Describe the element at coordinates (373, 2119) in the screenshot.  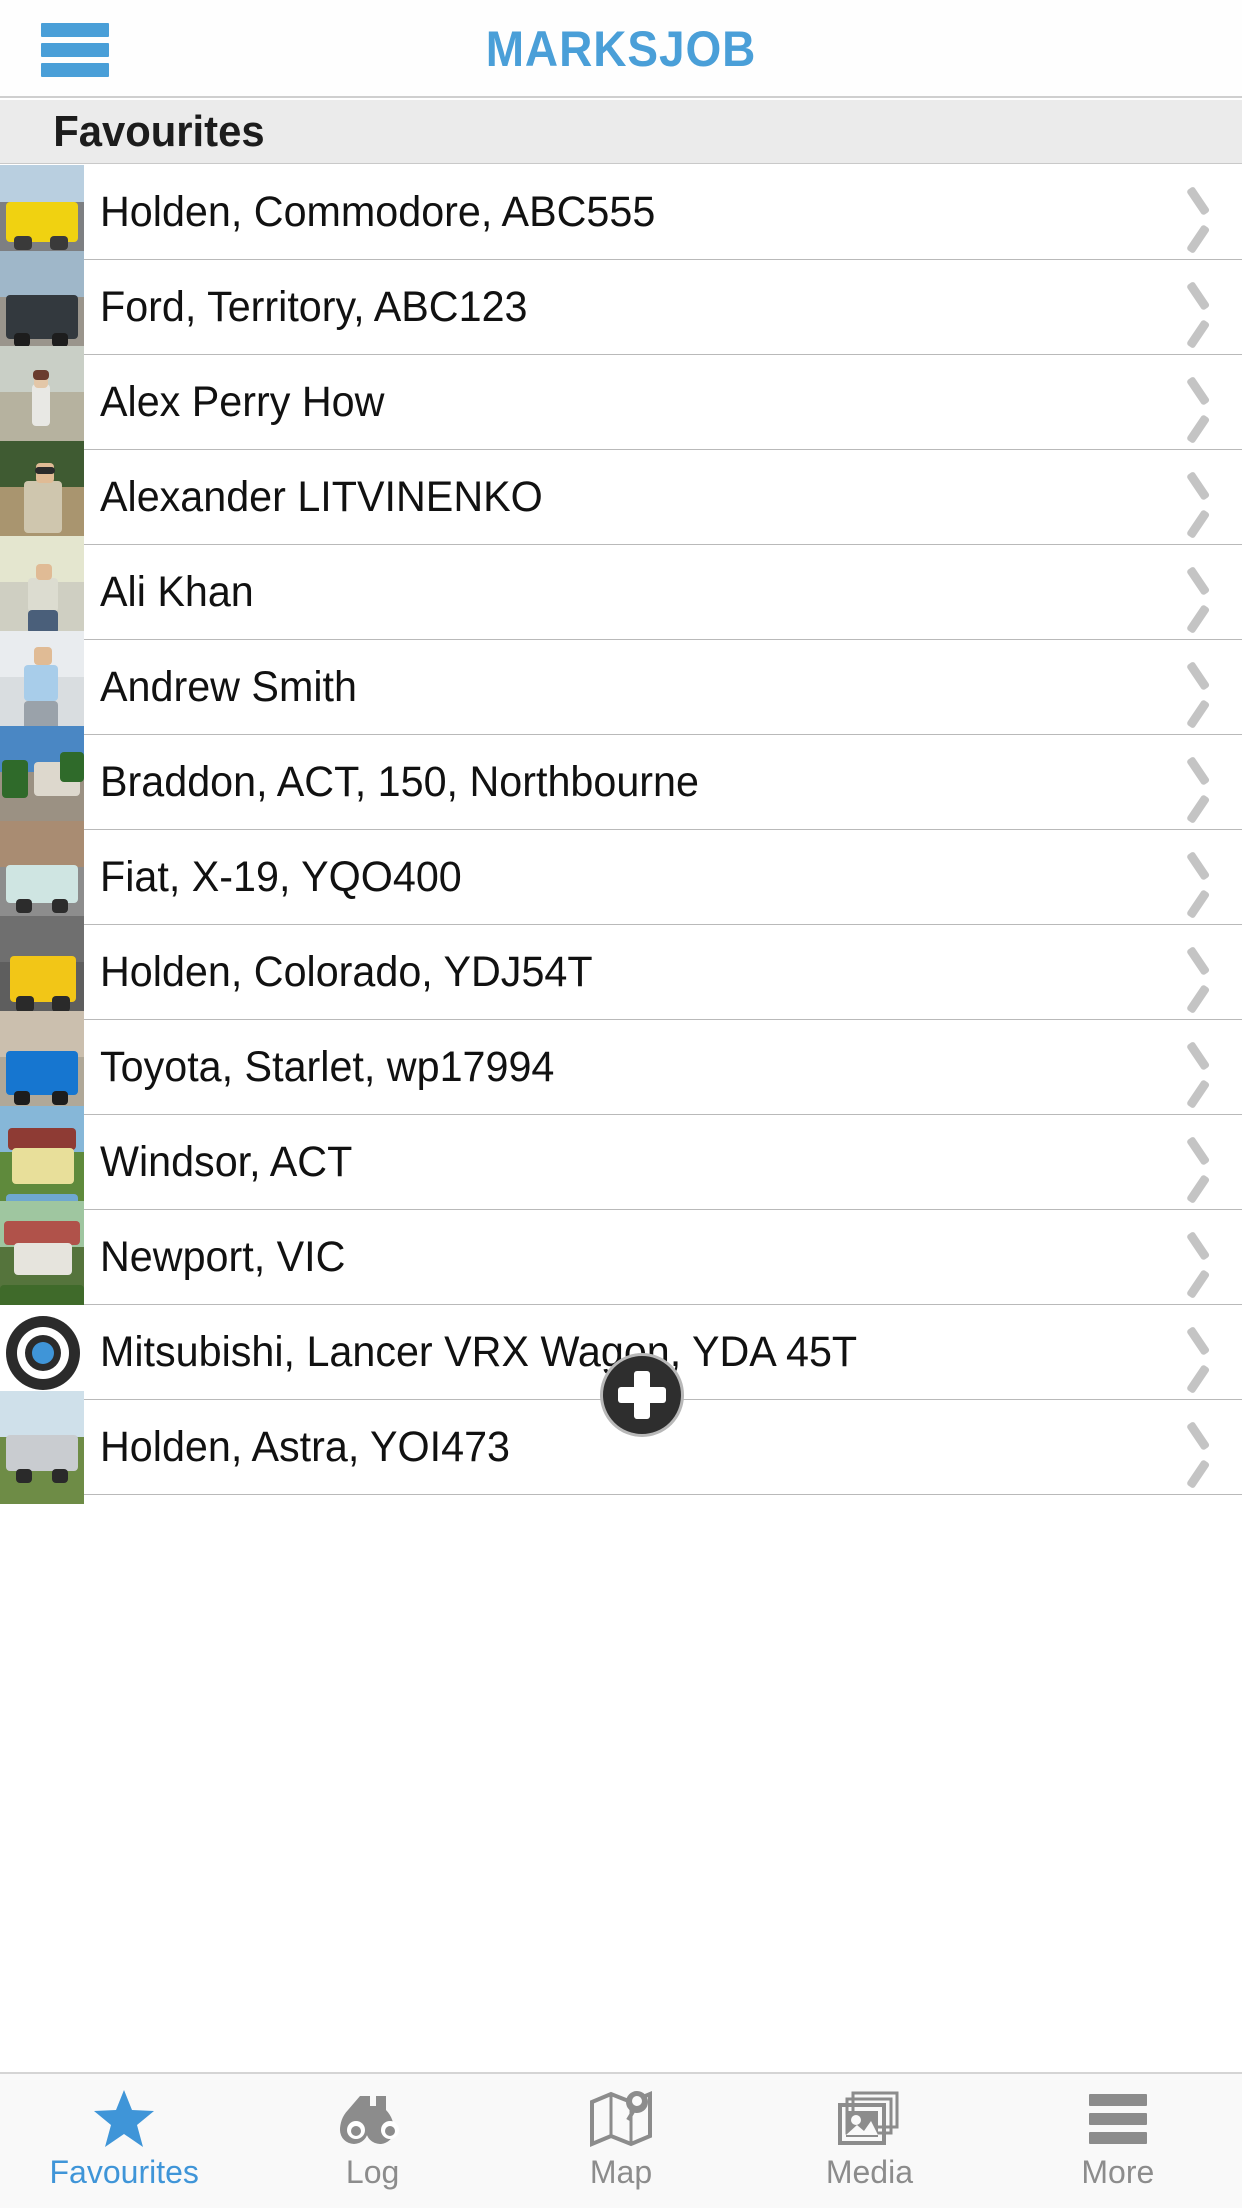
I see `binoculars-icon` at that location.